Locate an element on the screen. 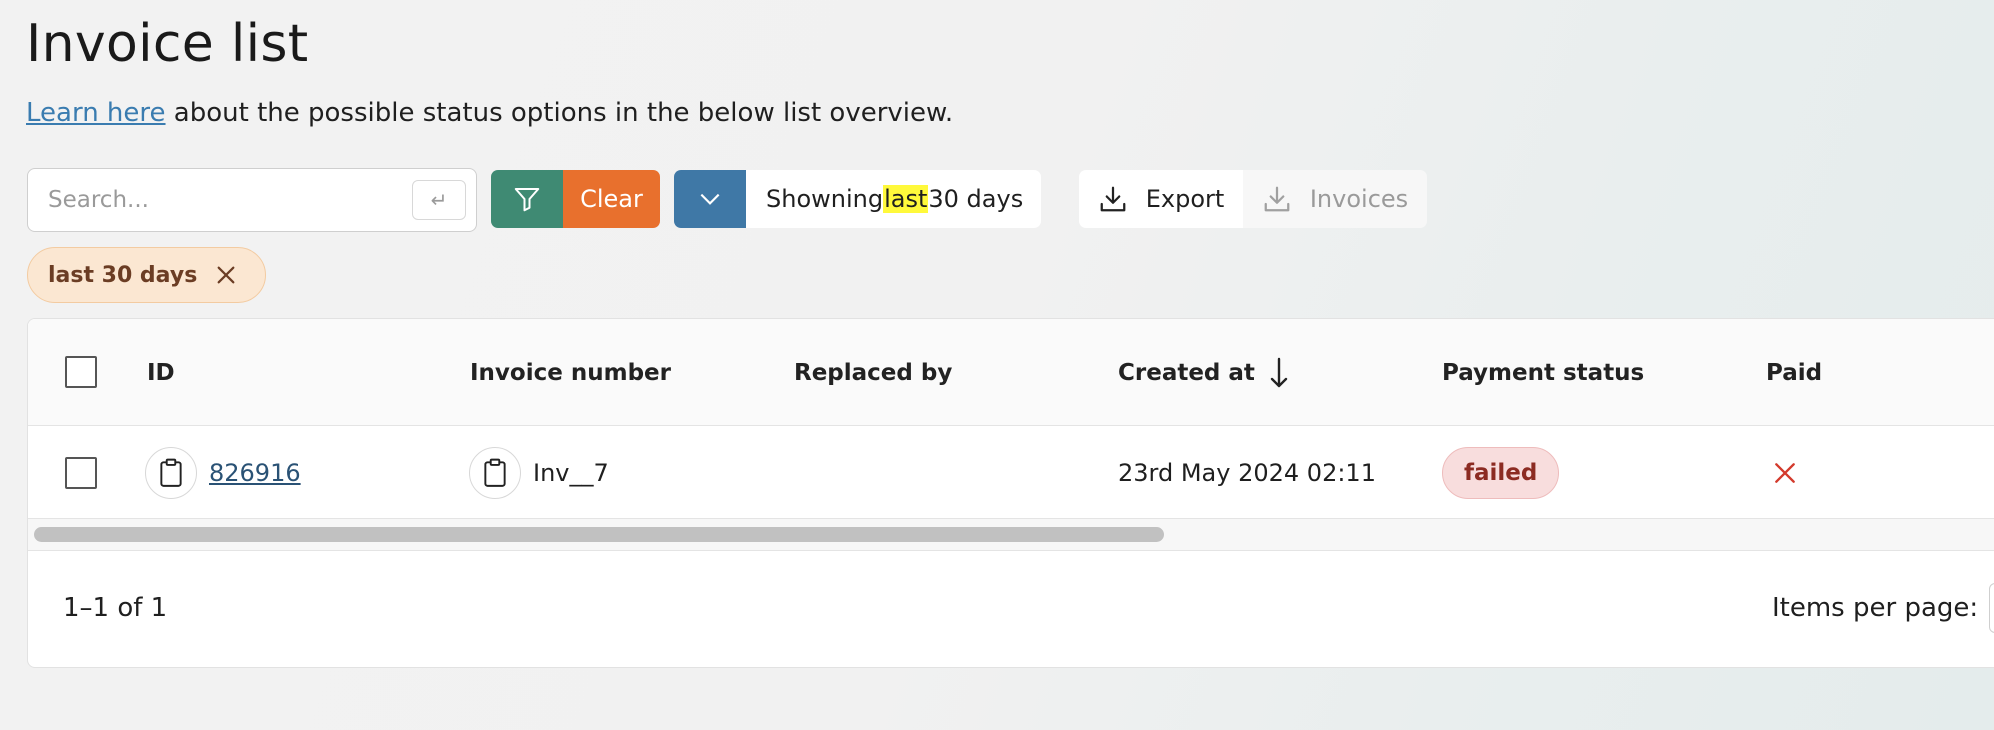 The width and height of the screenshot is (1994, 730). learn-here-link: Learn here is located at coordinates (96, 113).